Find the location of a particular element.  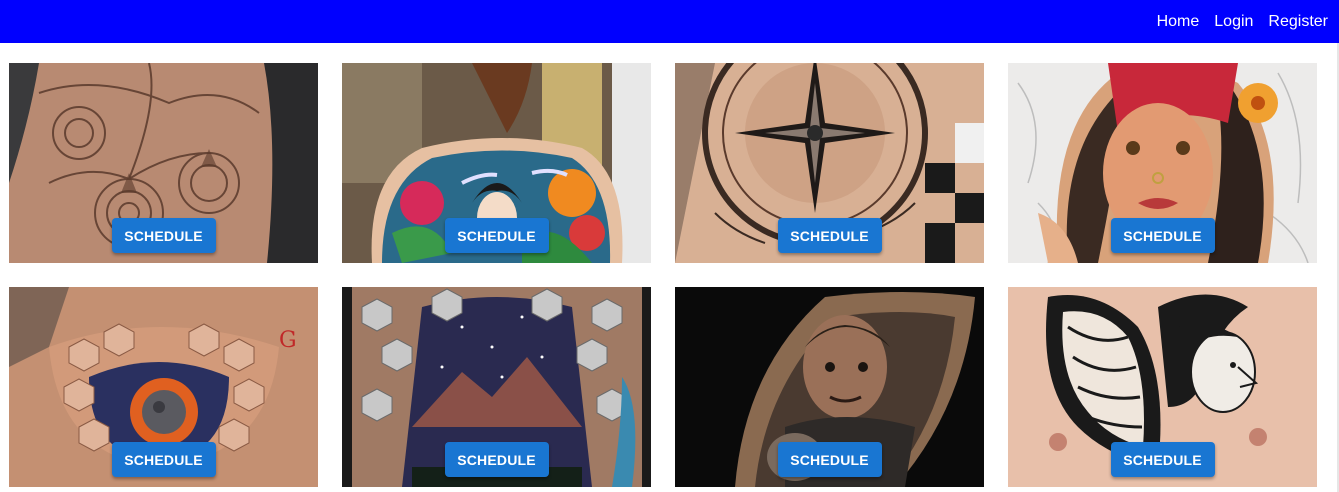

nav-home-link: Home is located at coordinates (1178, 22).